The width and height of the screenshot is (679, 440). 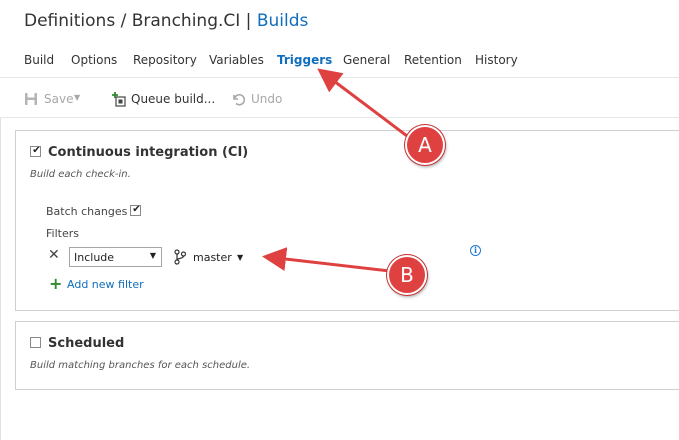 What do you see at coordinates (62, 233) in the screenshot?
I see `filters-label: Filters` at bounding box center [62, 233].